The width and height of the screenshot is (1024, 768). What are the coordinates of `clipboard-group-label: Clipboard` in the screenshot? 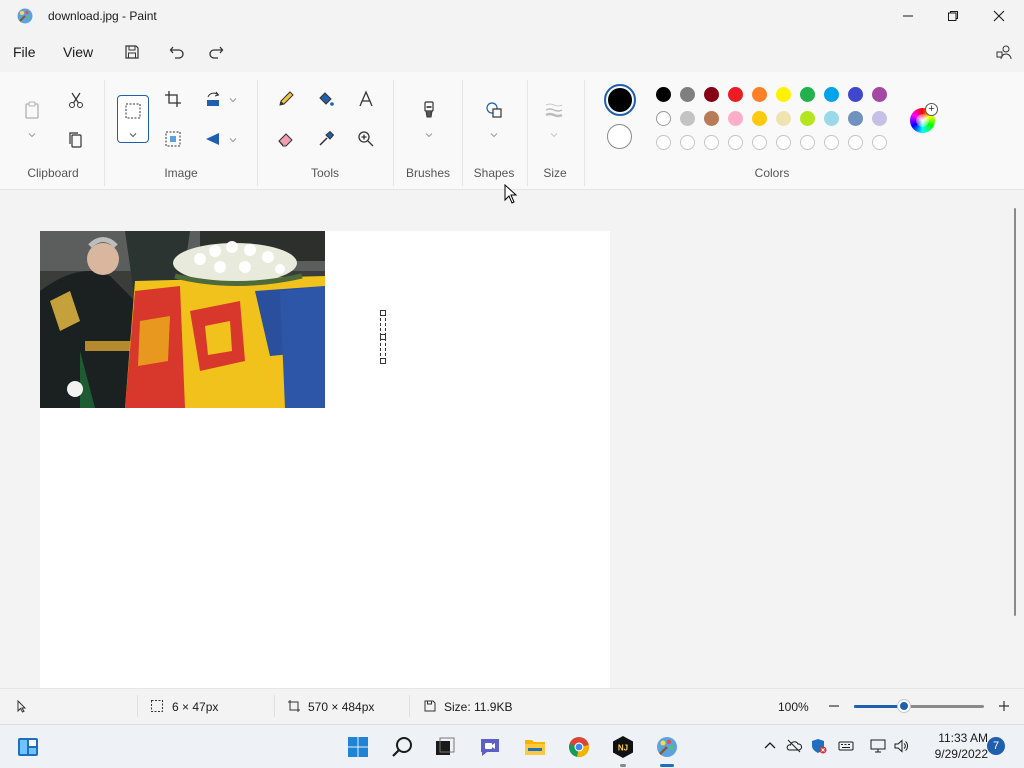 It's located at (53, 173).